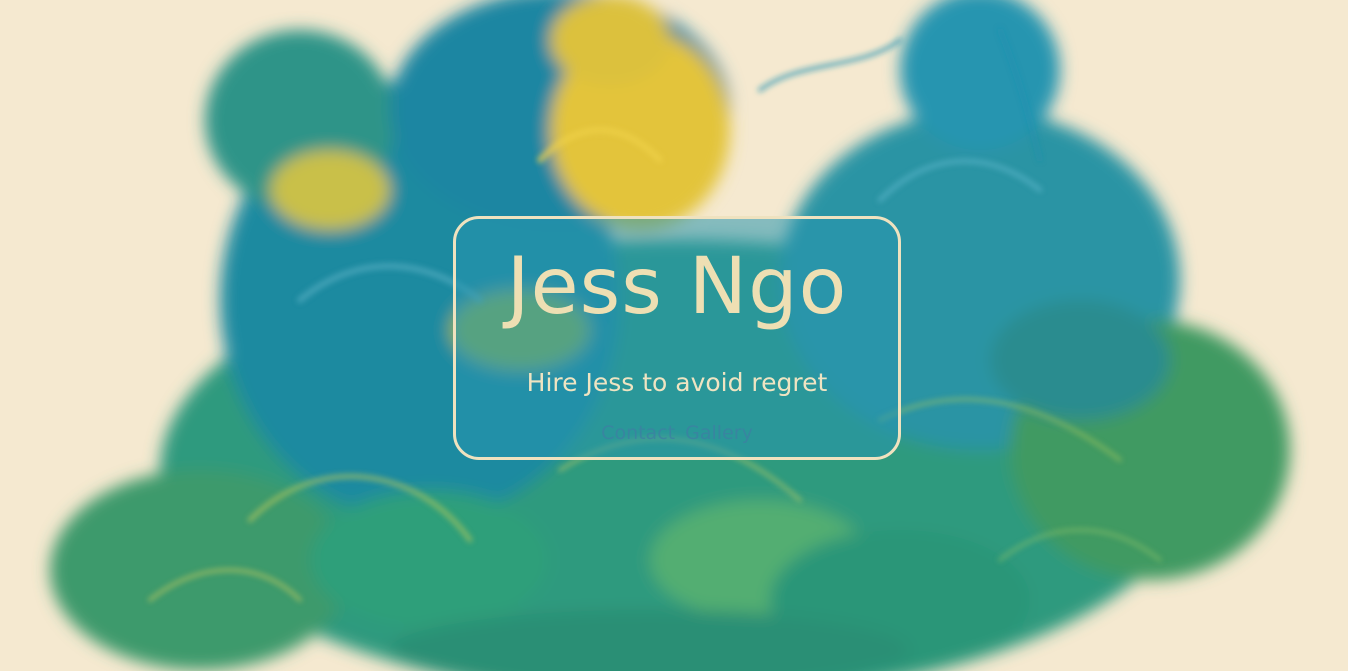 The height and width of the screenshot is (671, 1348). I want to click on hero-tagline: Hire Jess to avoid regret, so click(677, 382).